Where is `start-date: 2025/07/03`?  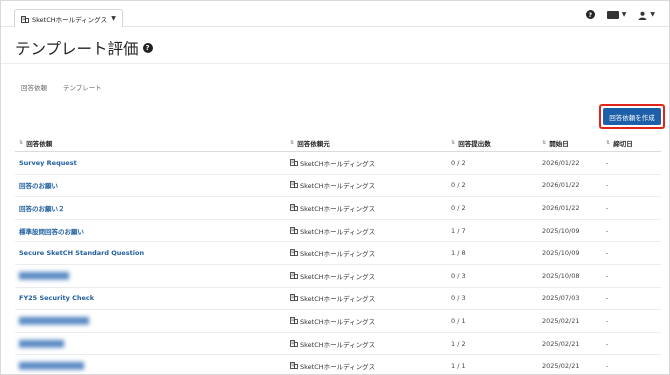 start-date: 2025/07/03 is located at coordinates (561, 298).